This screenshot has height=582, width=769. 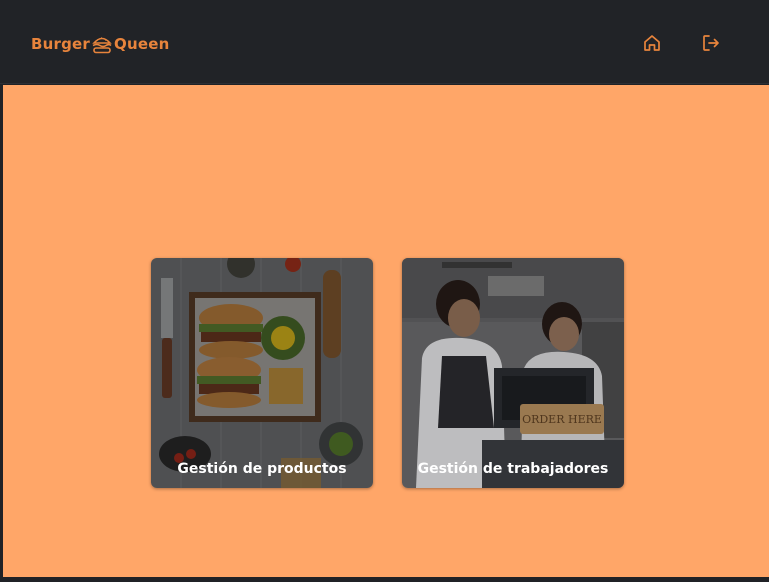 I want to click on home-button, so click(x=652, y=43).